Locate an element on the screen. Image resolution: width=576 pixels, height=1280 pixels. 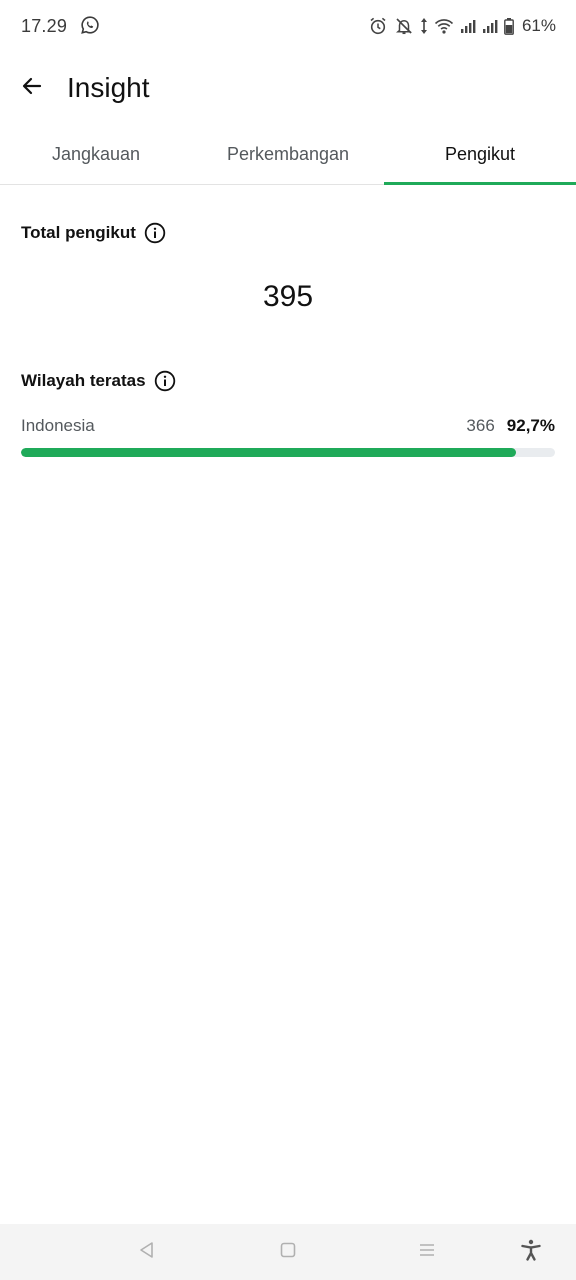
region-percent: 92,7% is located at coordinates (530, 425).